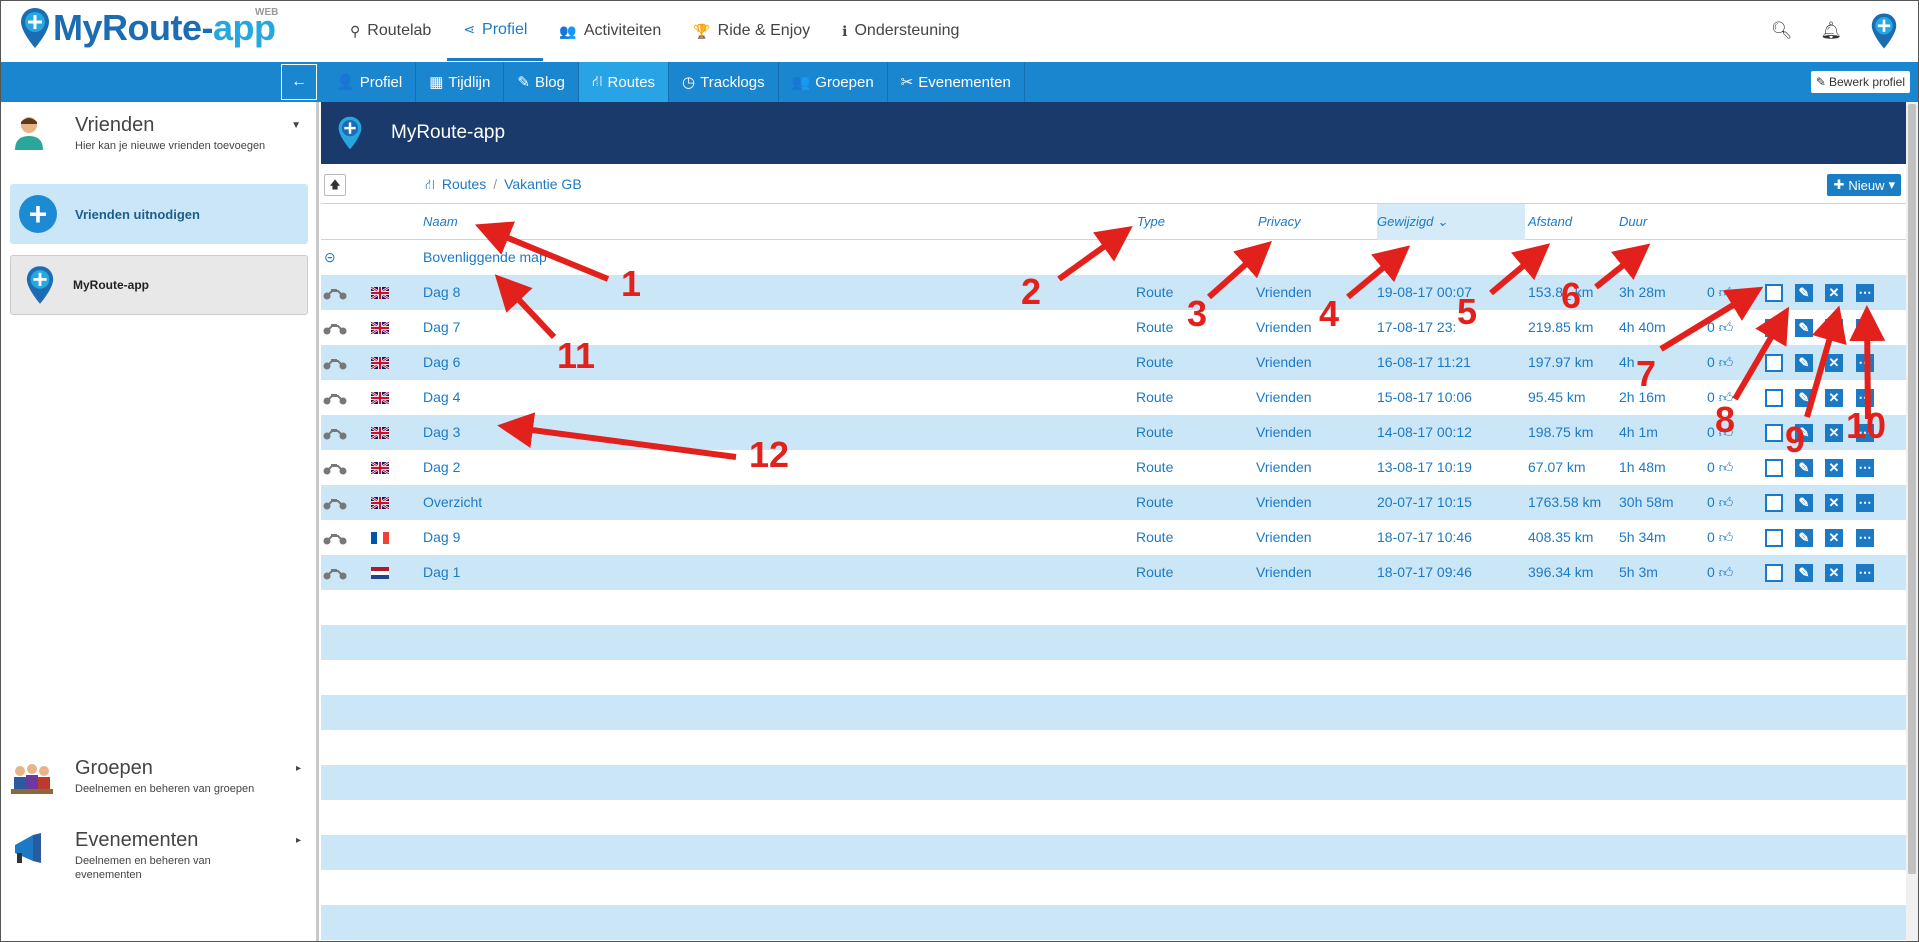 This screenshot has width=1919, height=942. I want to click on friend-card: MyRoute-app, so click(159, 285).